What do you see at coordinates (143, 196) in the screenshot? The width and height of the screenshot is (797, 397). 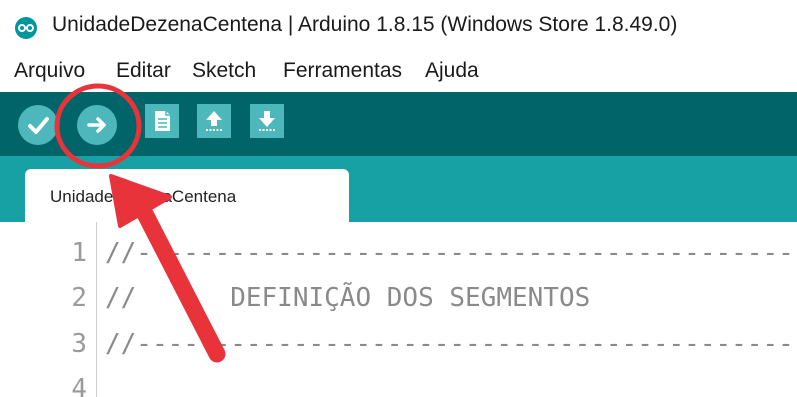 I see `tab-label: UnidadeDezenaCentena` at bounding box center [143, 196].